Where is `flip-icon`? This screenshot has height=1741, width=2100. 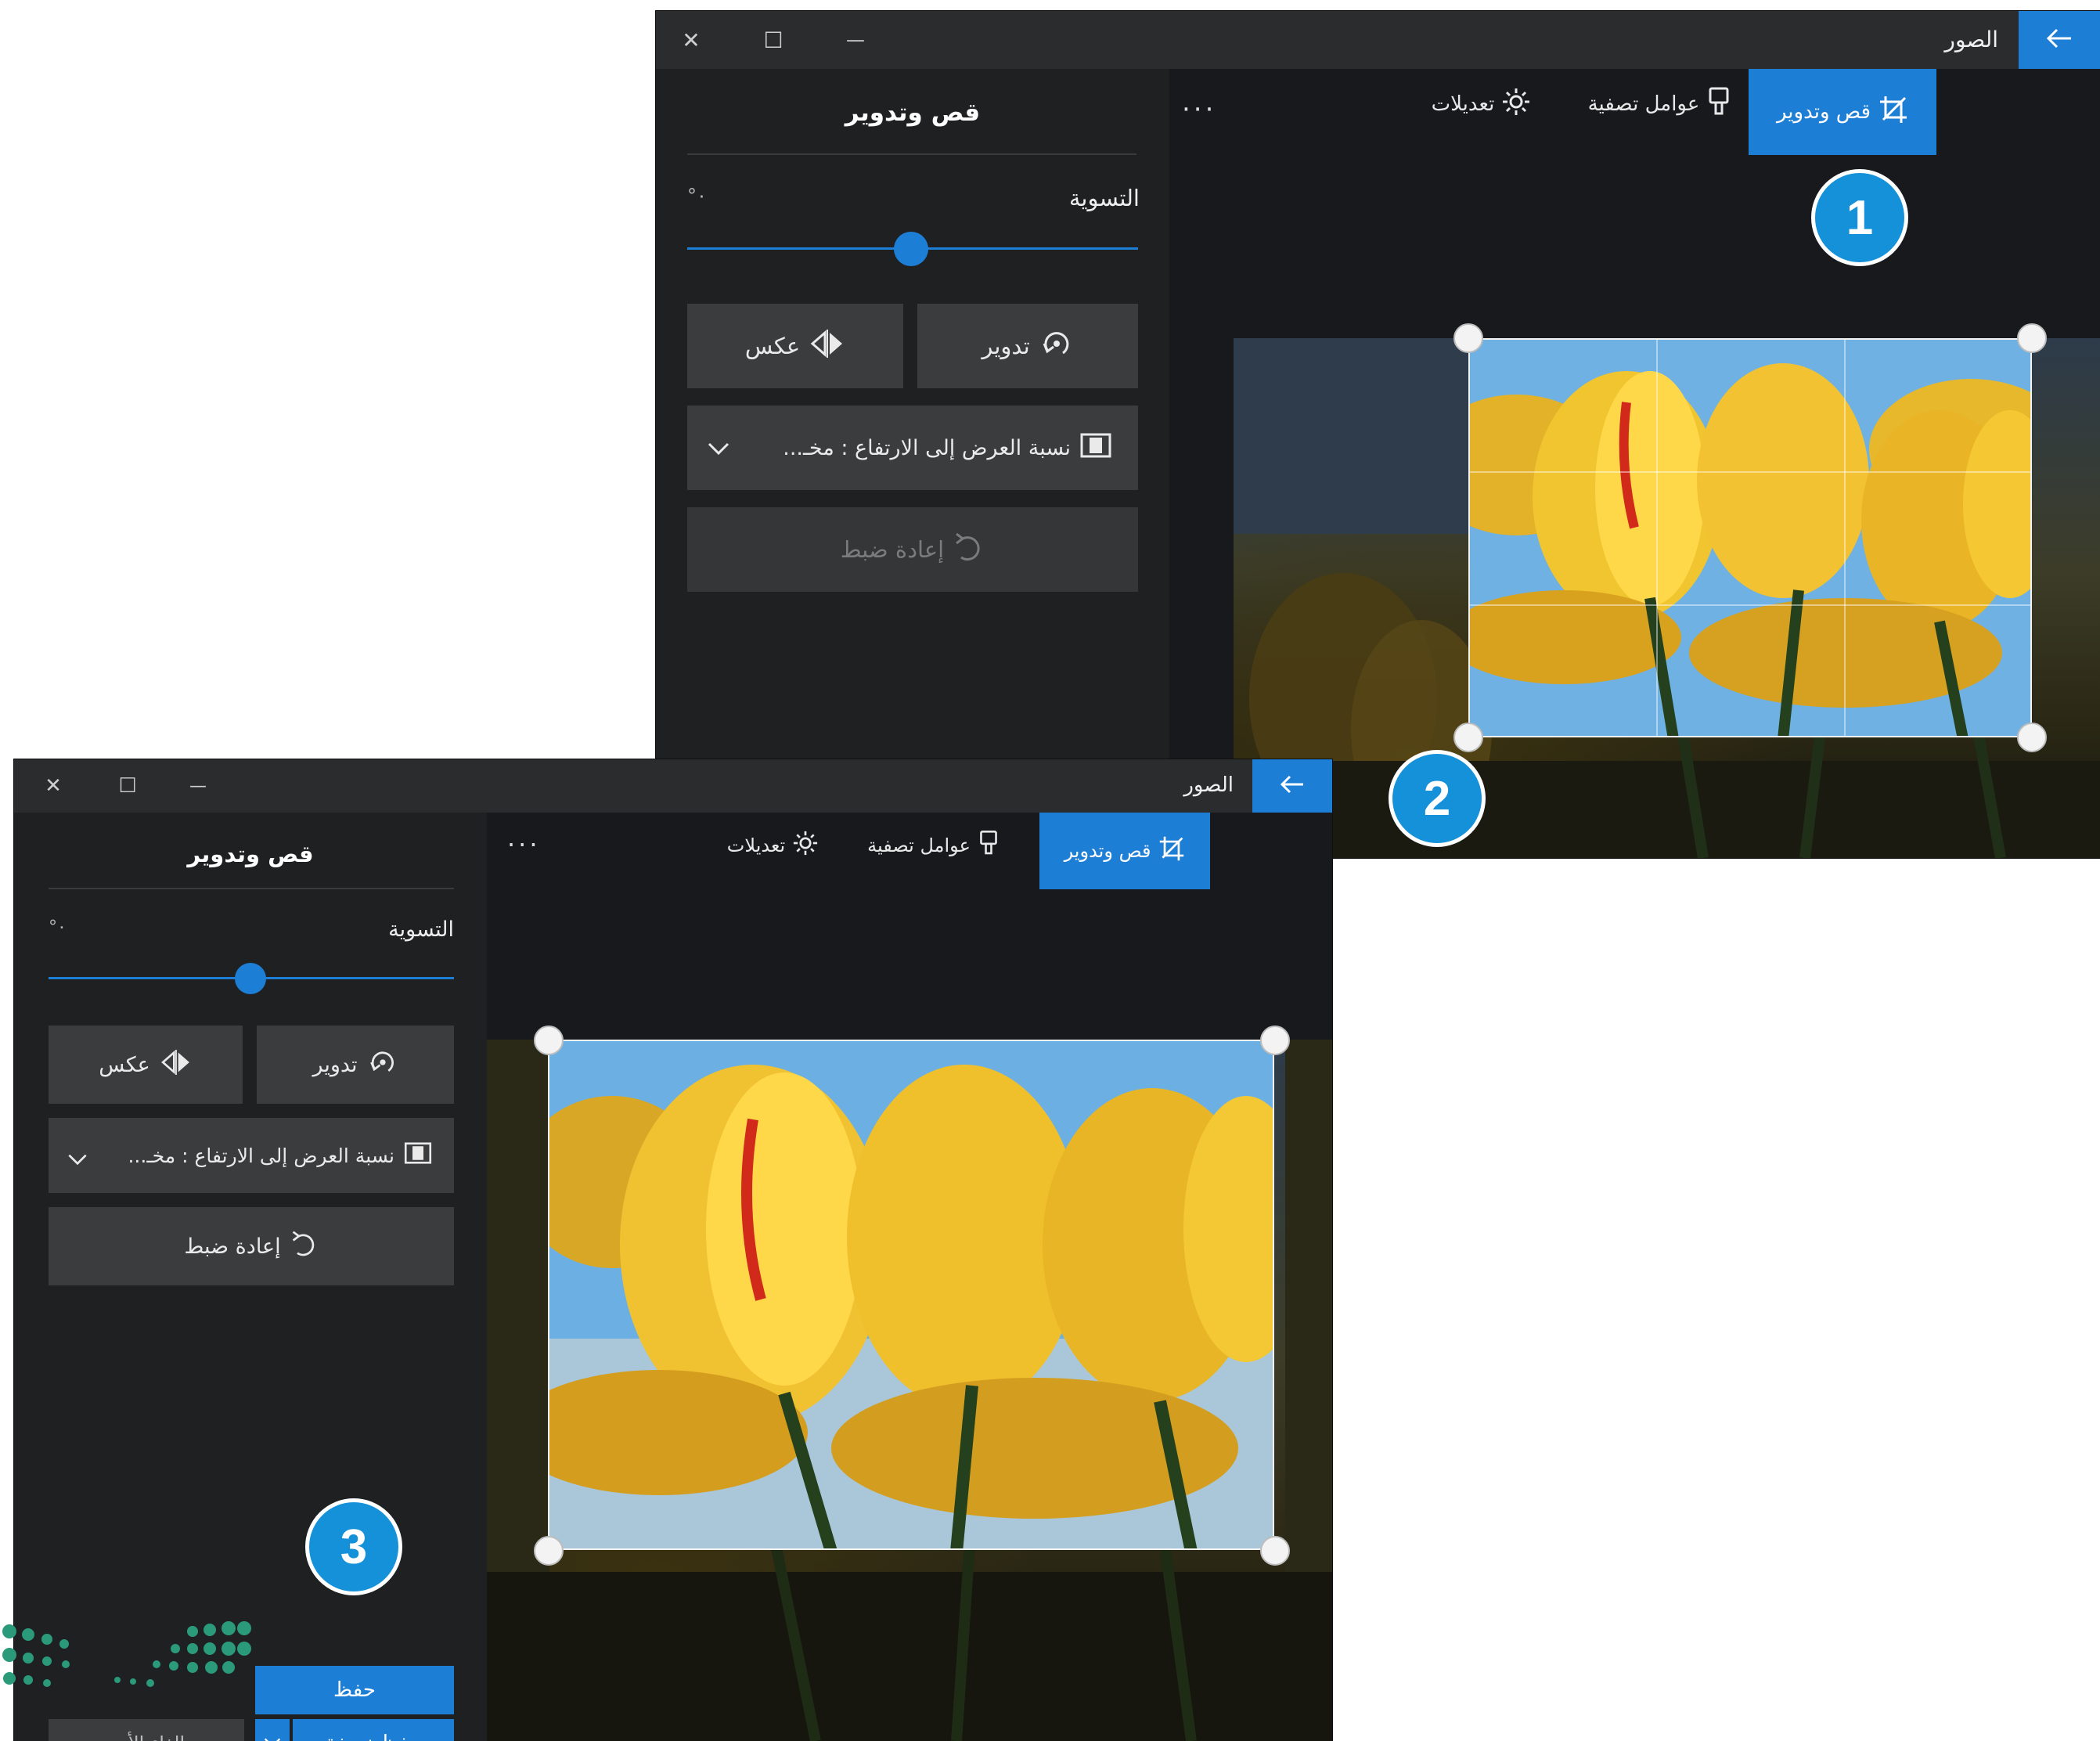
flip-icon is located at coordinates (827, 346).